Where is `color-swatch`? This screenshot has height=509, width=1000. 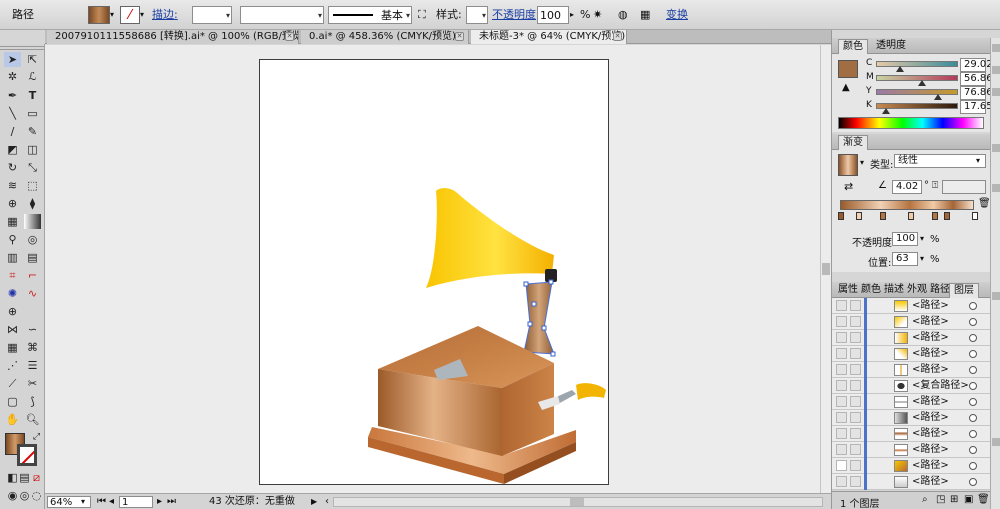
color-swatch is located at coordinates (848, 69).